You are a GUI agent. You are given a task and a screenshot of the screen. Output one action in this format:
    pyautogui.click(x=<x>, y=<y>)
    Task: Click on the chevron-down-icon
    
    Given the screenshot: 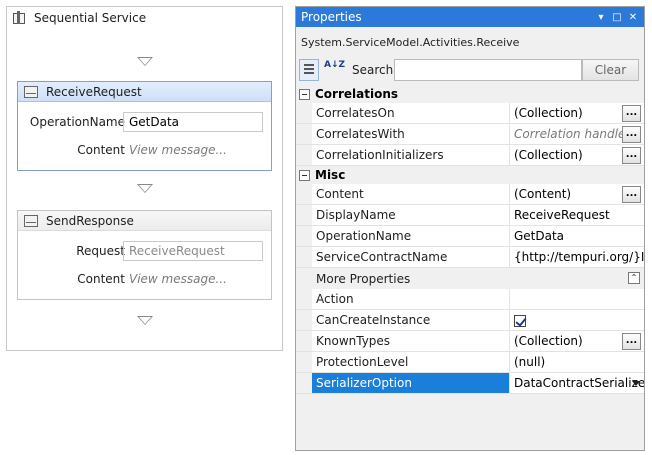 What is the action you would take?
    pyautogui.click(x=636, y=383)
    